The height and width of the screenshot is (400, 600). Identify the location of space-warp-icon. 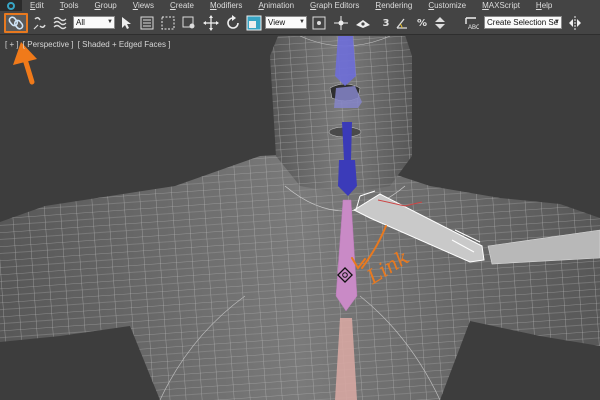
(60, 23).